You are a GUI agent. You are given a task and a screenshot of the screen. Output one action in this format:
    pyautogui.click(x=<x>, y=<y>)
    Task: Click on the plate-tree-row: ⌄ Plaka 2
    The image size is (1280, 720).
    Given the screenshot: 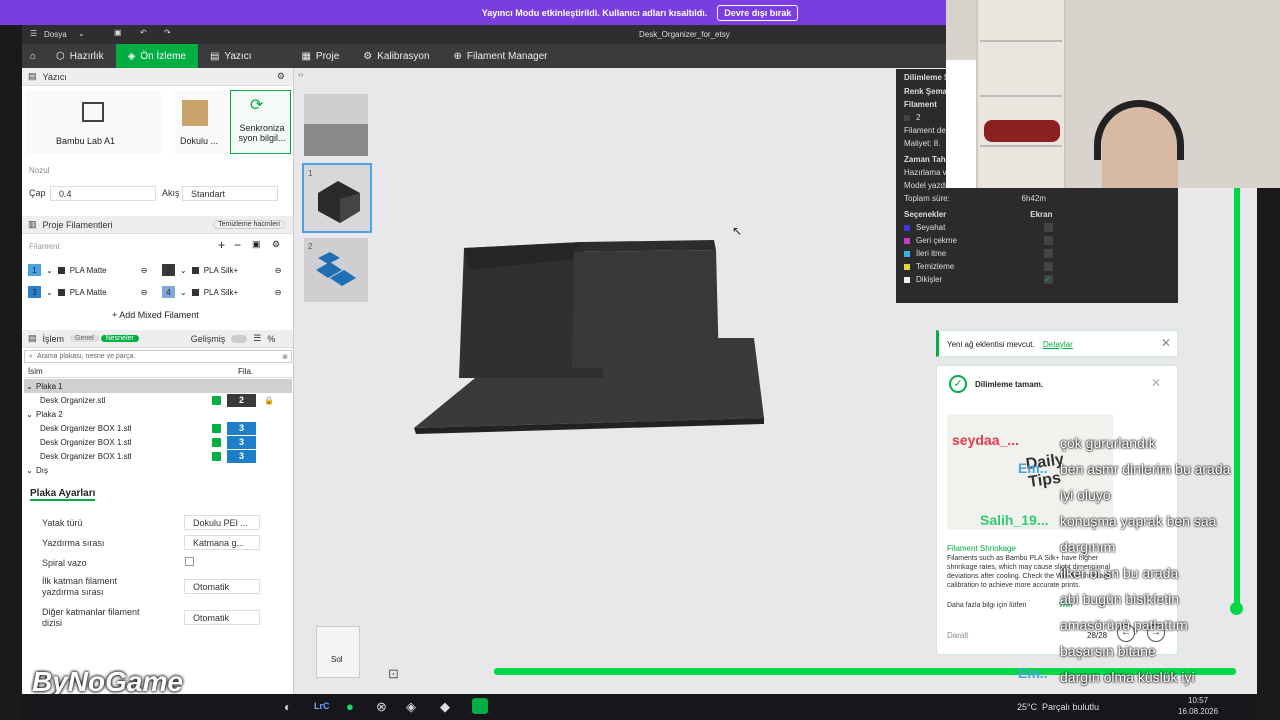 What is the action you would take?
    pyautogui.click(x=158, y=414)
    